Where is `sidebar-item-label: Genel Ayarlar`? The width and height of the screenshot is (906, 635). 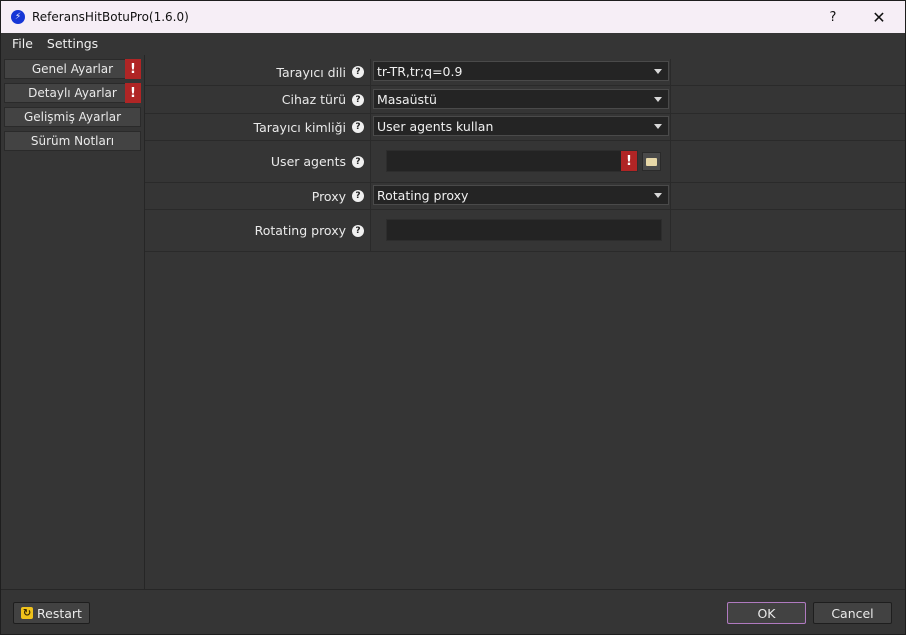 sidebar-item-label: Genel Ayarlar is located at coordinates (72, 69).